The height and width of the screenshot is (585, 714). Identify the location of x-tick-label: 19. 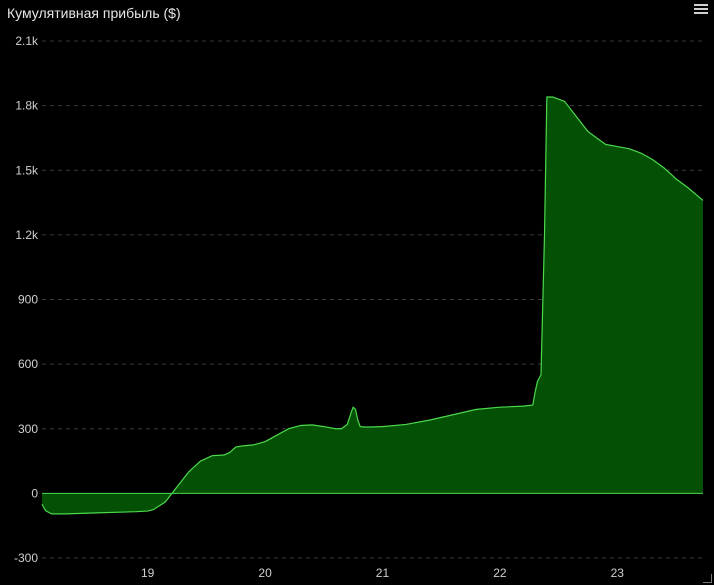
(148, 573).